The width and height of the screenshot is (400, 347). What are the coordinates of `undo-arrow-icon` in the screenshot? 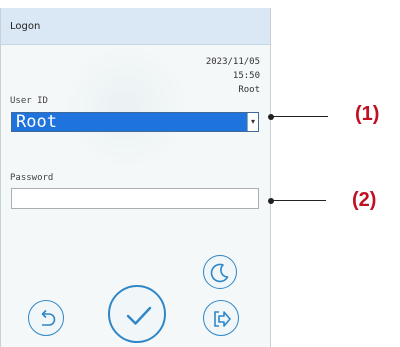 It's located at (48, 317).